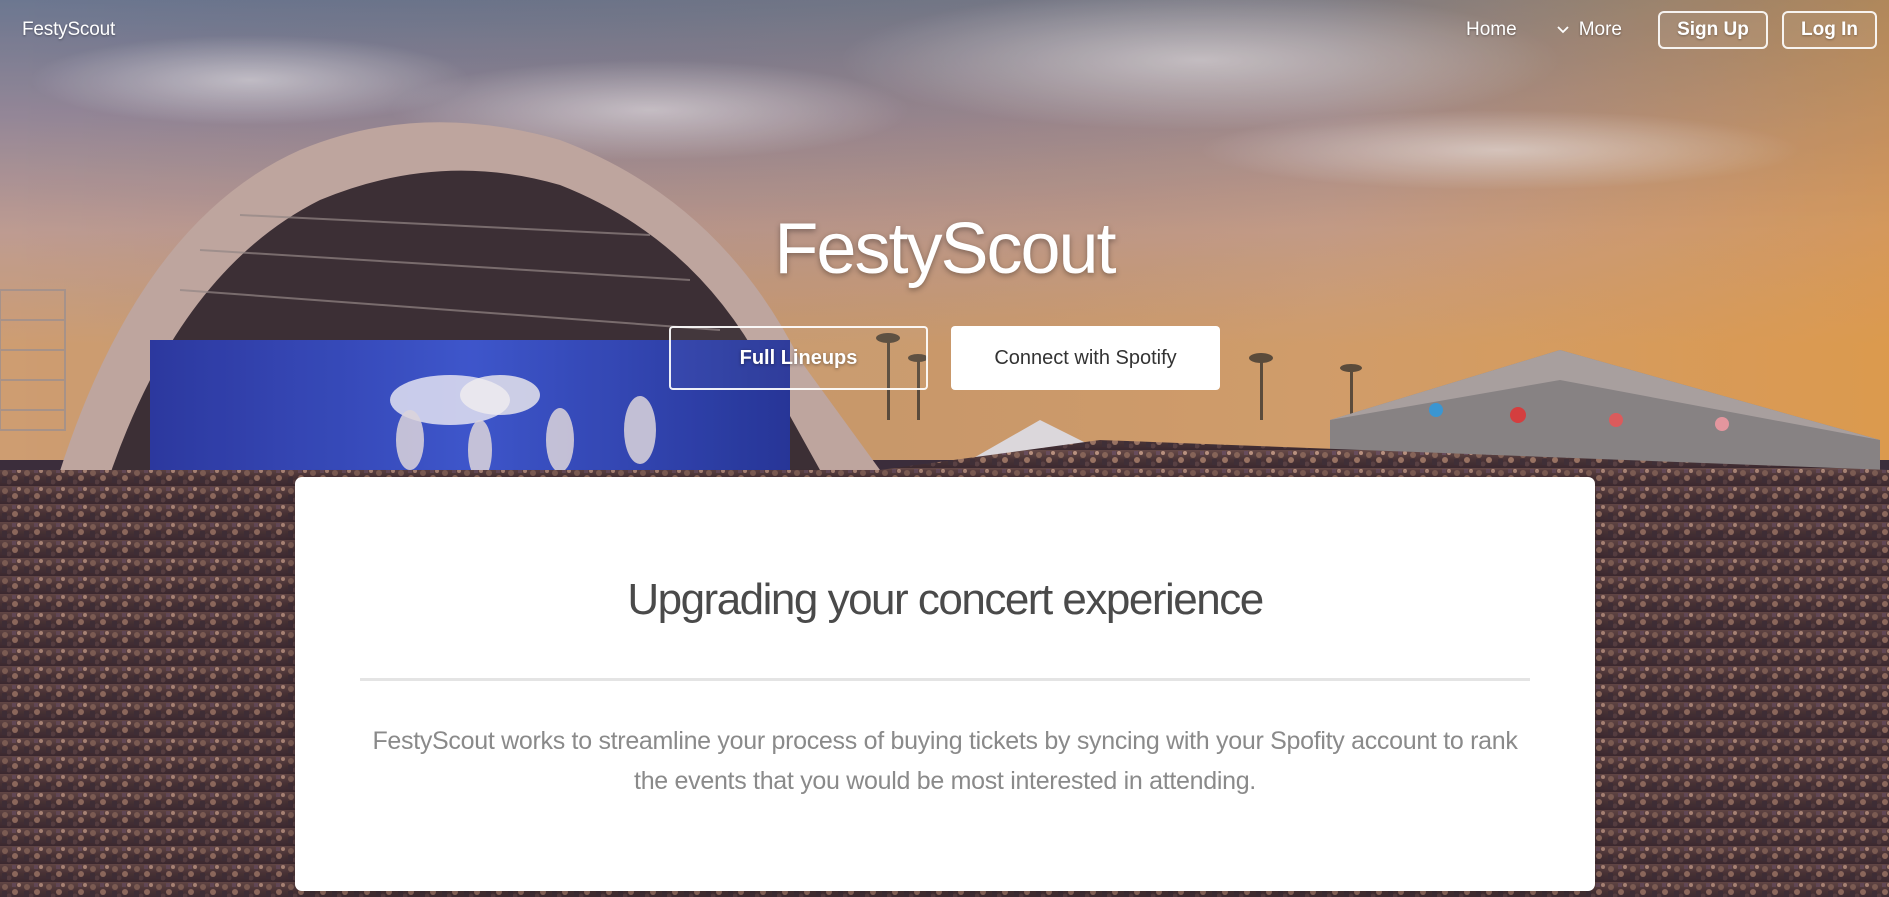 The image size is (1889, 897). I want to click on nav-home-link: Home, so click(1491, 30).